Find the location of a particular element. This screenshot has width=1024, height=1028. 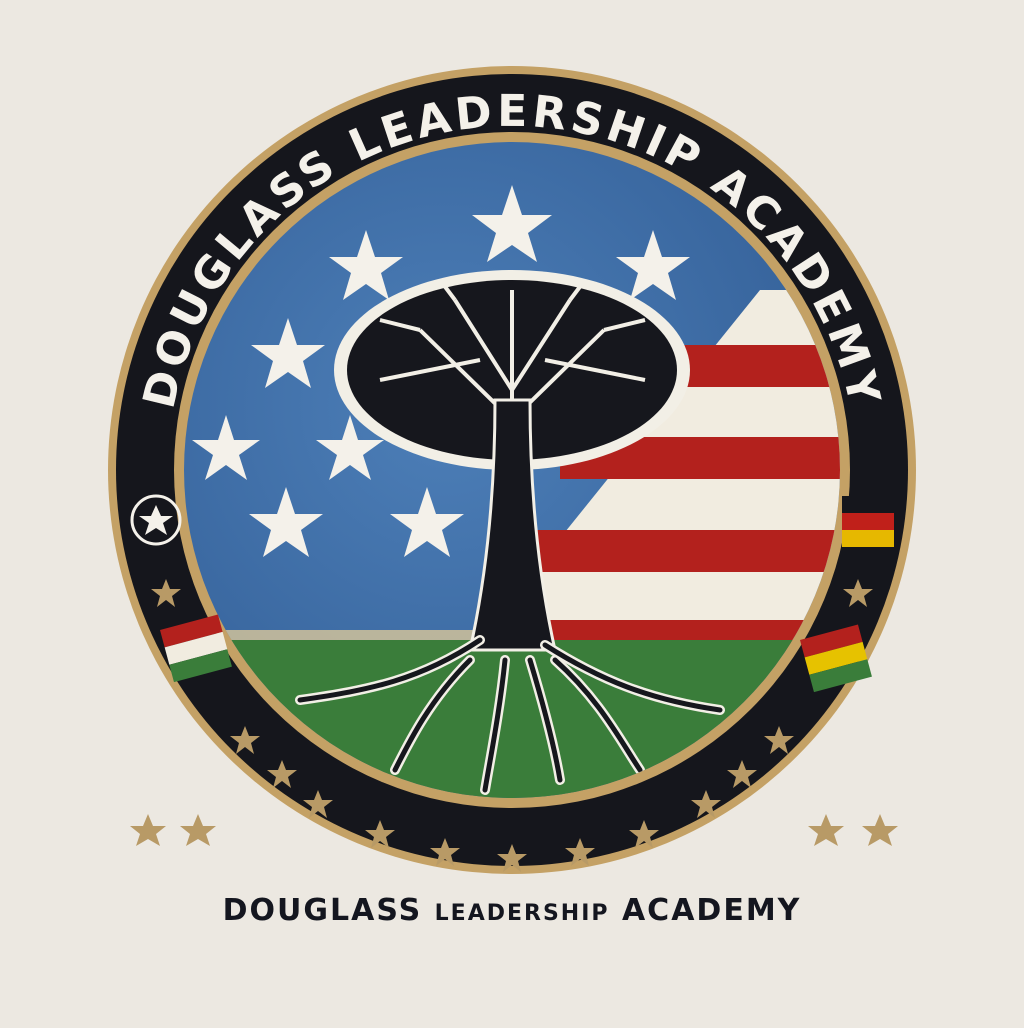

flag-icon is located at coordinates (868, 521).